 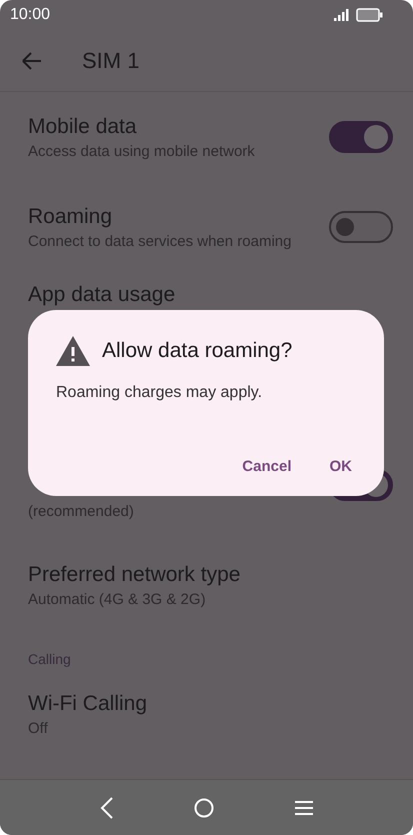 What do you see at coordinates (341, 466) in the screenshot?
I see `dialog-button: OK` at bounding box center [341, 466].